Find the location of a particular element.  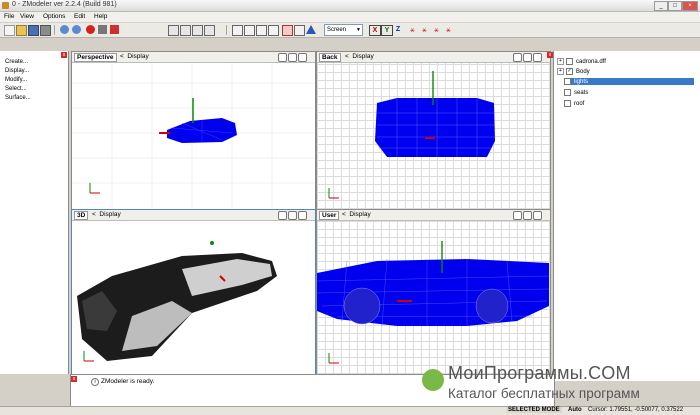

viewport-header: User < Display is located at coordinates (433, 215).